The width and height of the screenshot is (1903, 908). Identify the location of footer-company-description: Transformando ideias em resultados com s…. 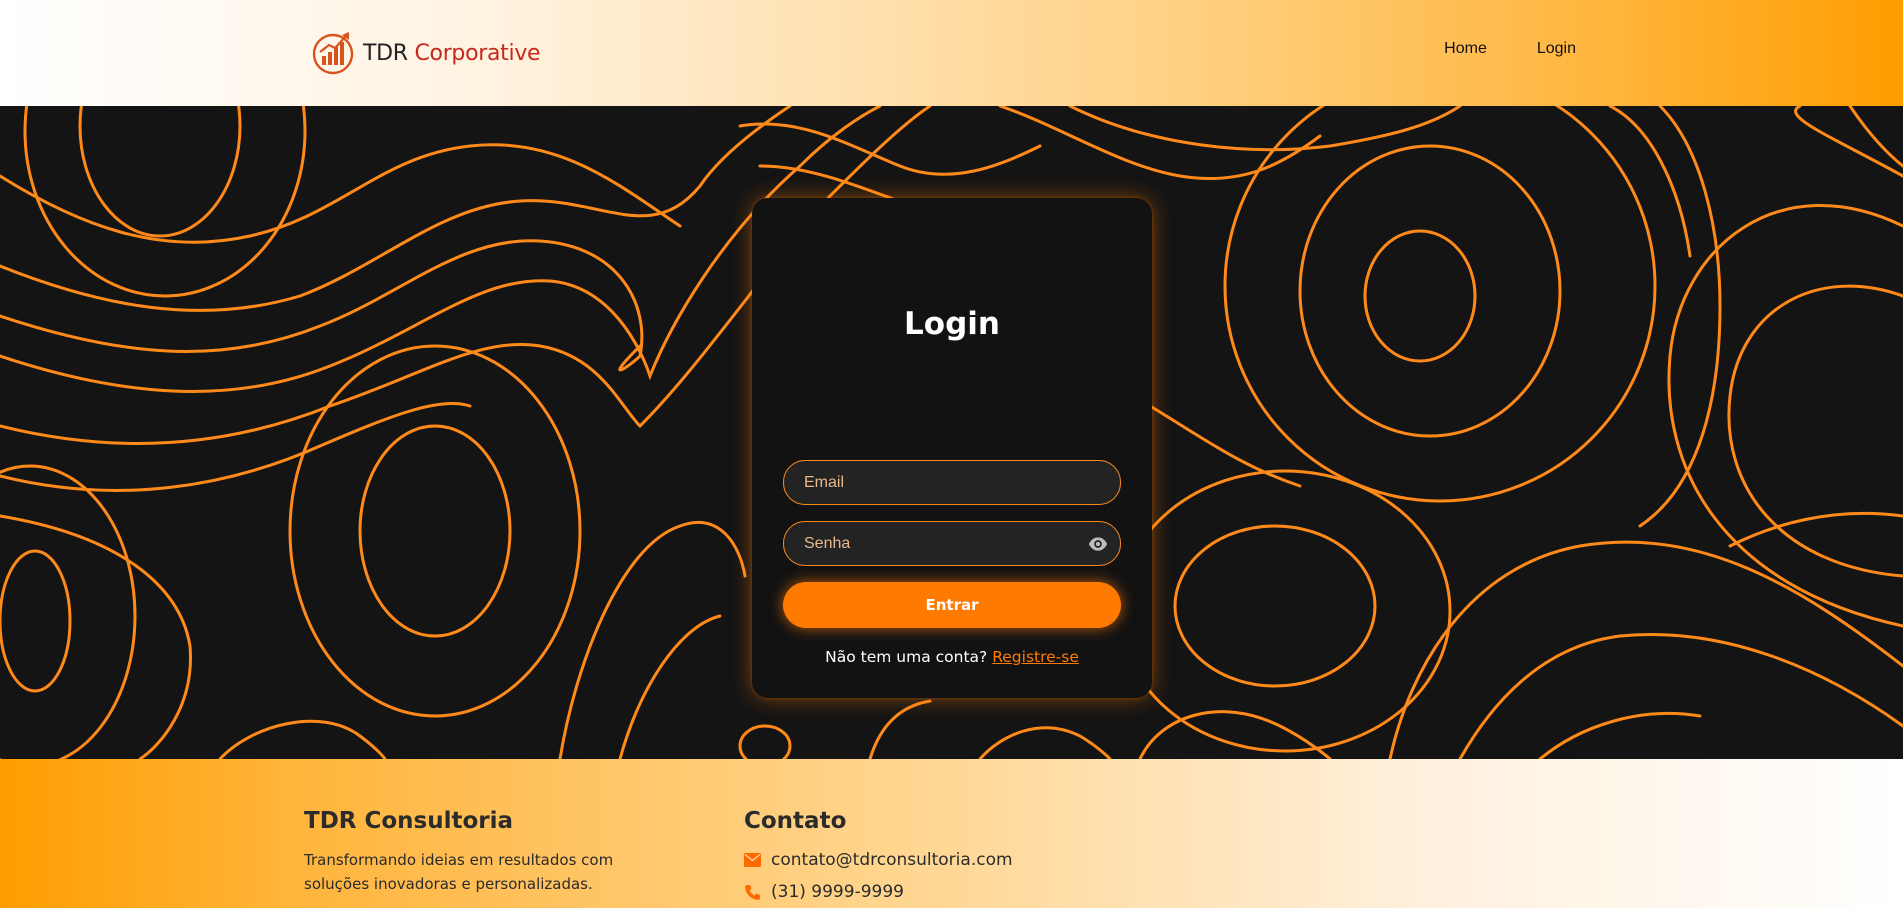
(459, 872).